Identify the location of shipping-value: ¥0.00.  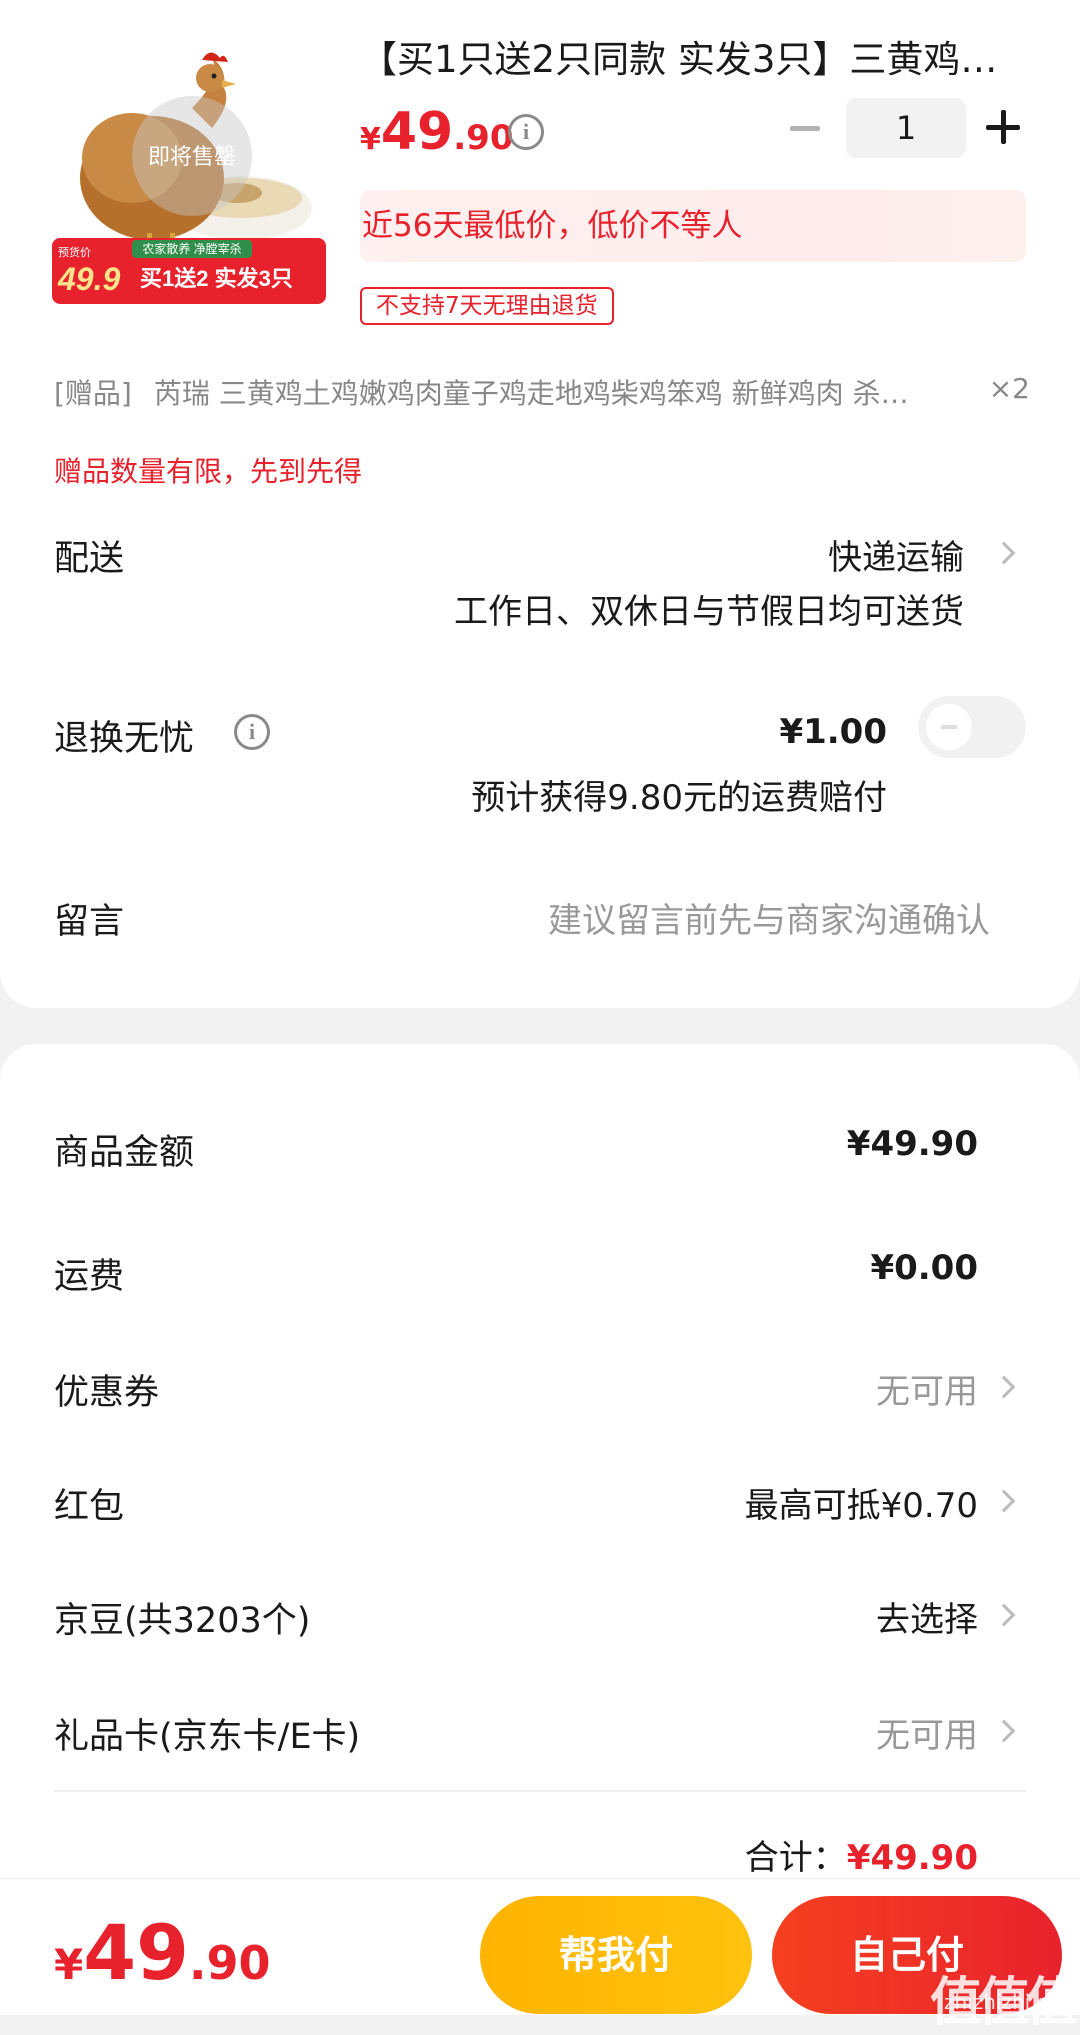
(924, 1268).